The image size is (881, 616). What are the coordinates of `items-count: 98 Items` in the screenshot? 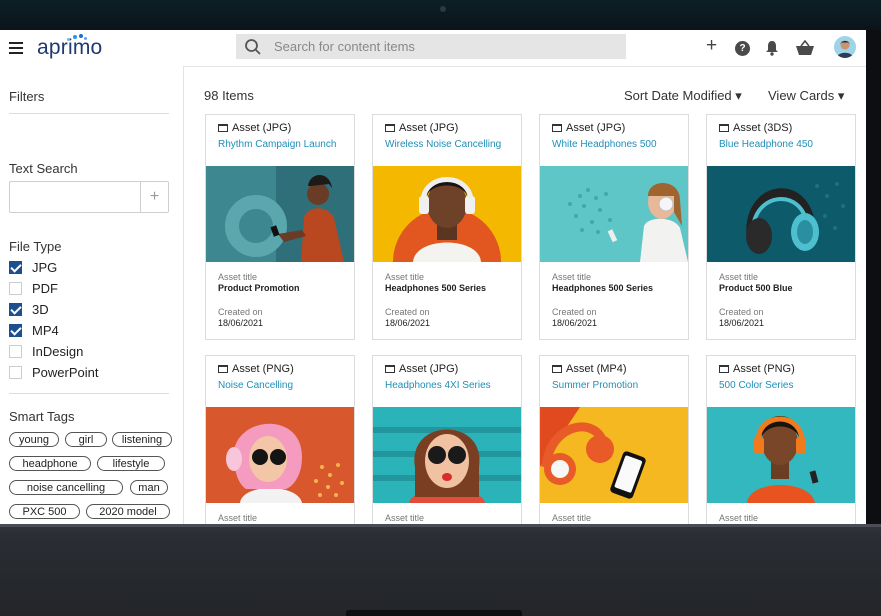 It's located at (229, 95).